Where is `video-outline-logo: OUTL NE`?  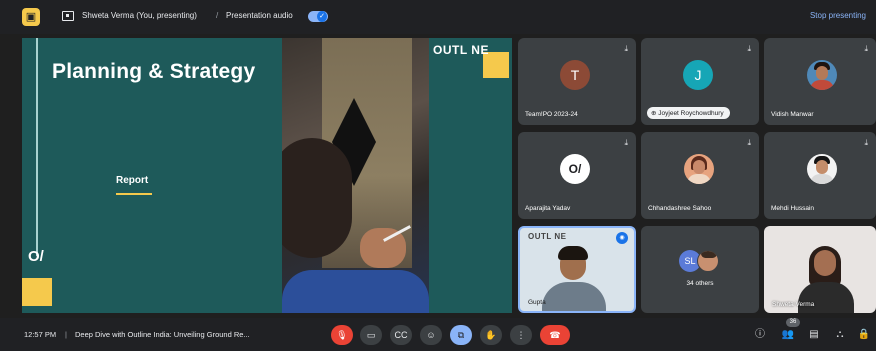
video-outline-logo: OUTL NE is located at coordinates (547, 236).